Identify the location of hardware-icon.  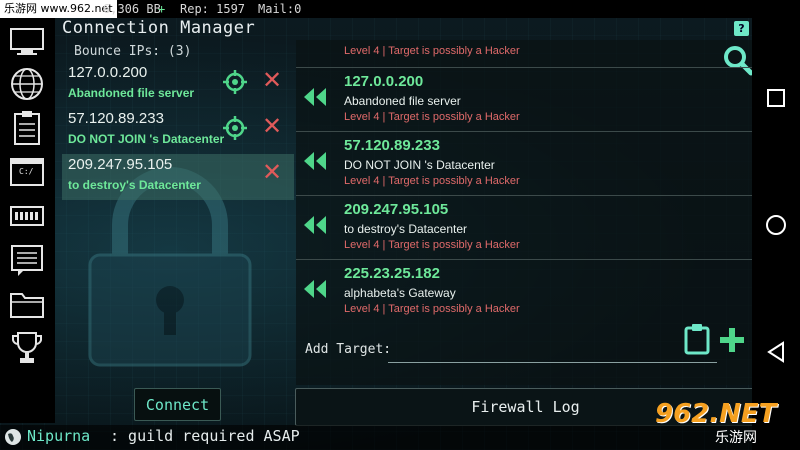
(27, 216).